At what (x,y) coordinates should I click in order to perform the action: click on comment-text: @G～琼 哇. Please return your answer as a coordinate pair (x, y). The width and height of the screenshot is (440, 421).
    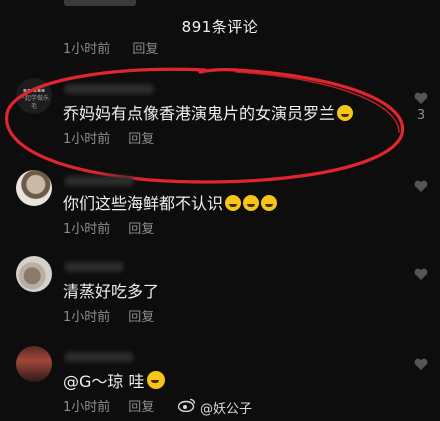
    Looking at the image, I should click on (114, 380).